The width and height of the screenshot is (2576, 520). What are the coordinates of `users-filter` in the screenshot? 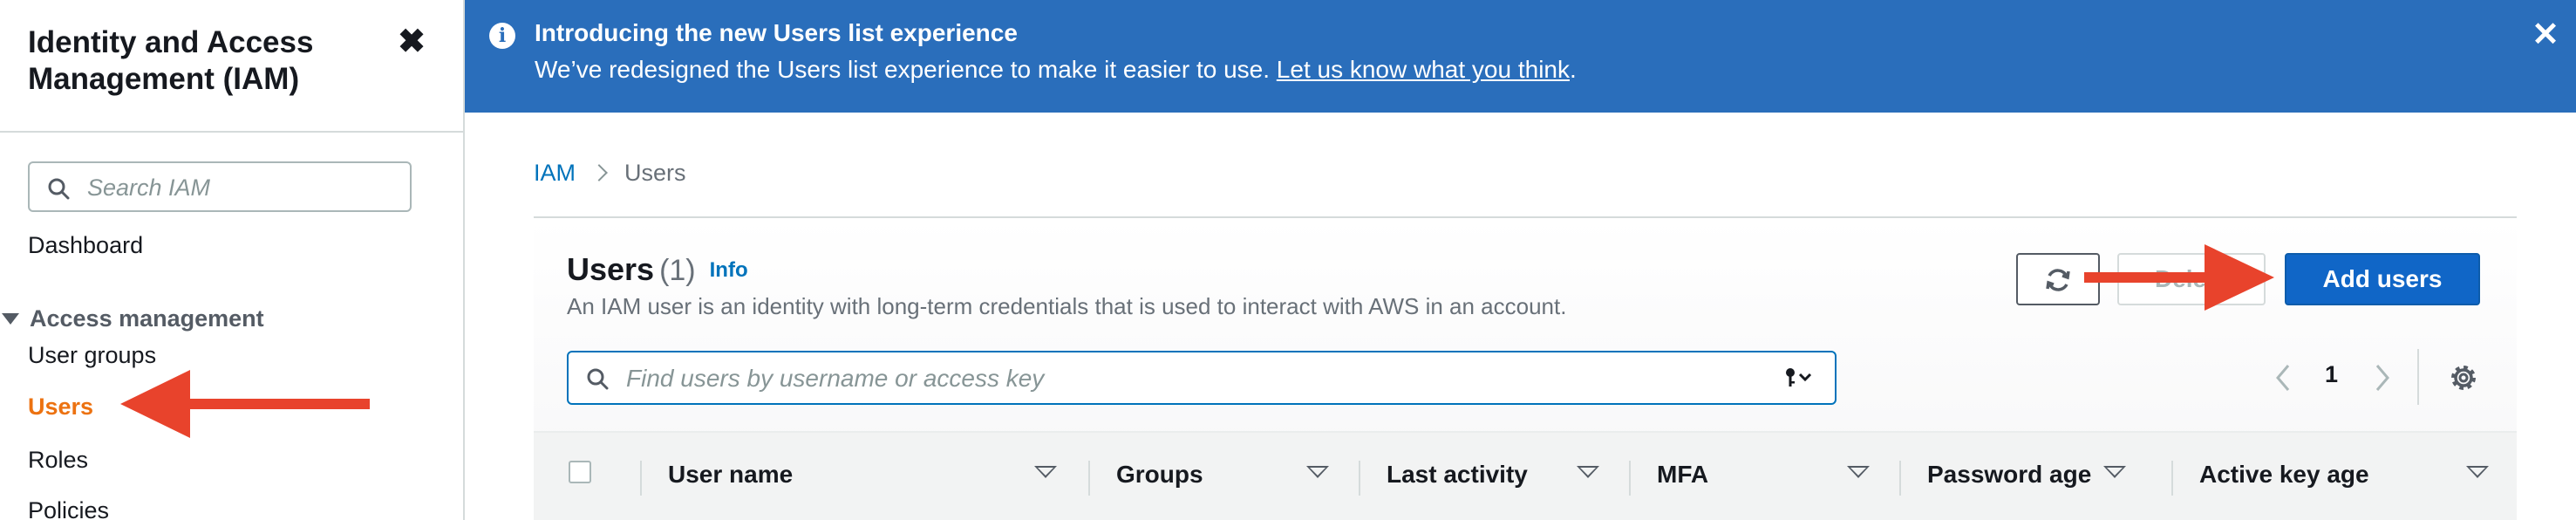 It's located at (1202, 378).